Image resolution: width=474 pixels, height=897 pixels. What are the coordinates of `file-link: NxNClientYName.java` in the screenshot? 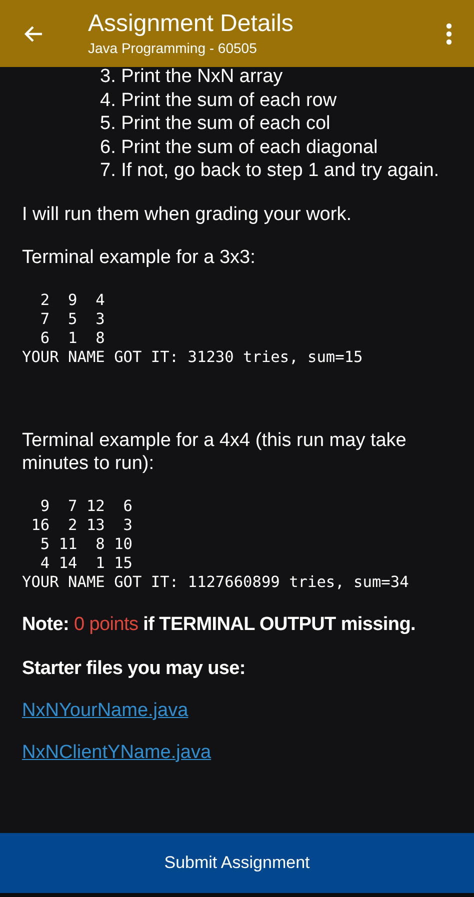 It's located at (117, 753).